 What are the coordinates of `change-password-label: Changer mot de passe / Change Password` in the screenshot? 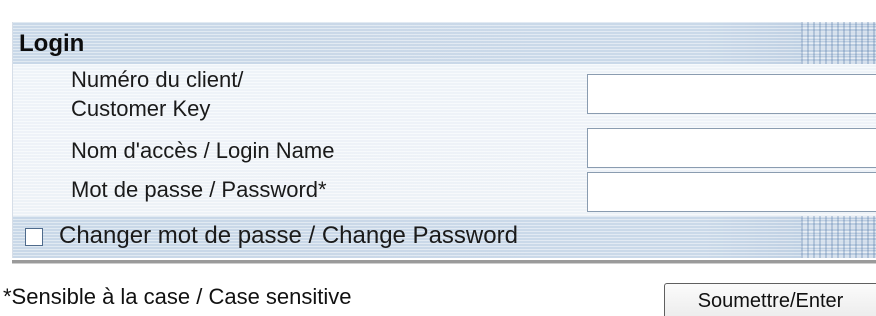 It's located at (288, 236).